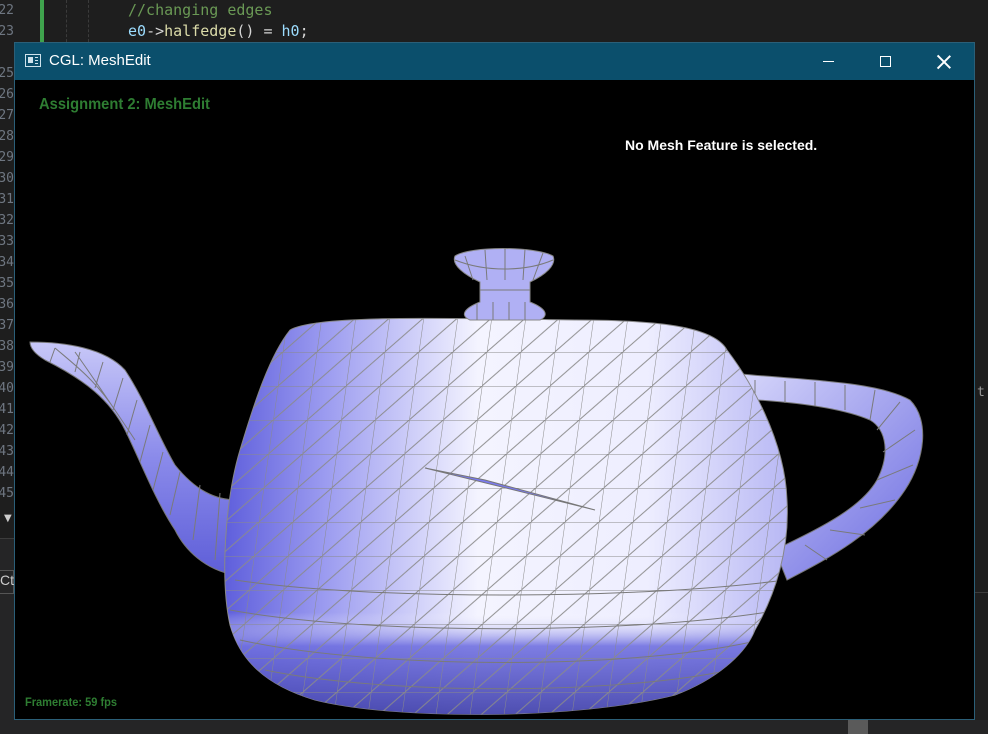  I want to click on maximize-button, so click(885, 61).